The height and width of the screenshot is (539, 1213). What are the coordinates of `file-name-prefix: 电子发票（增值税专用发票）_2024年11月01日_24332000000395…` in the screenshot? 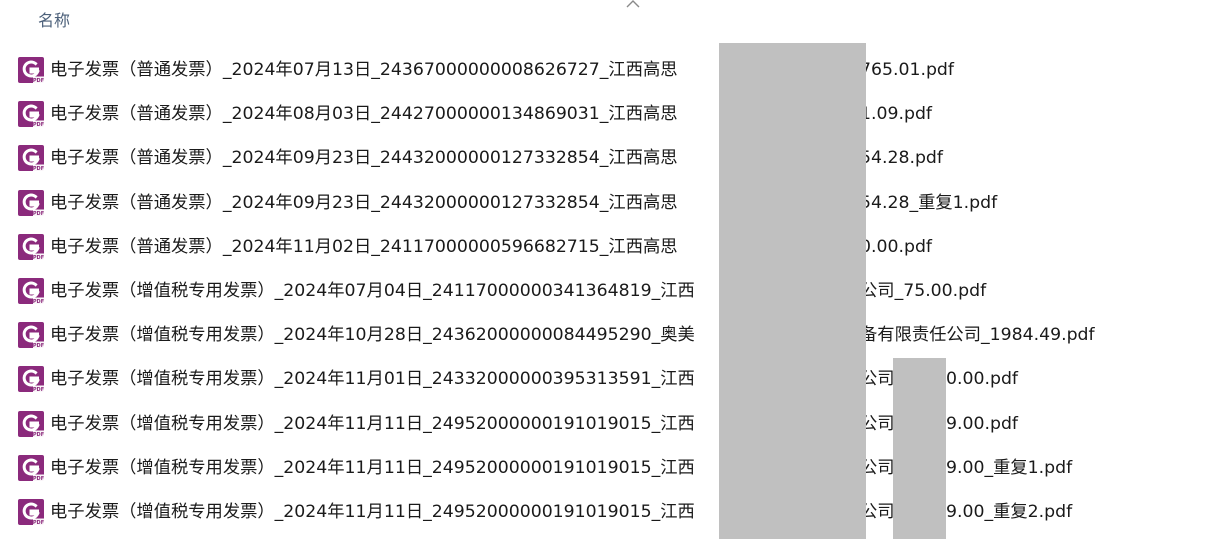 It's located at (372, 379).